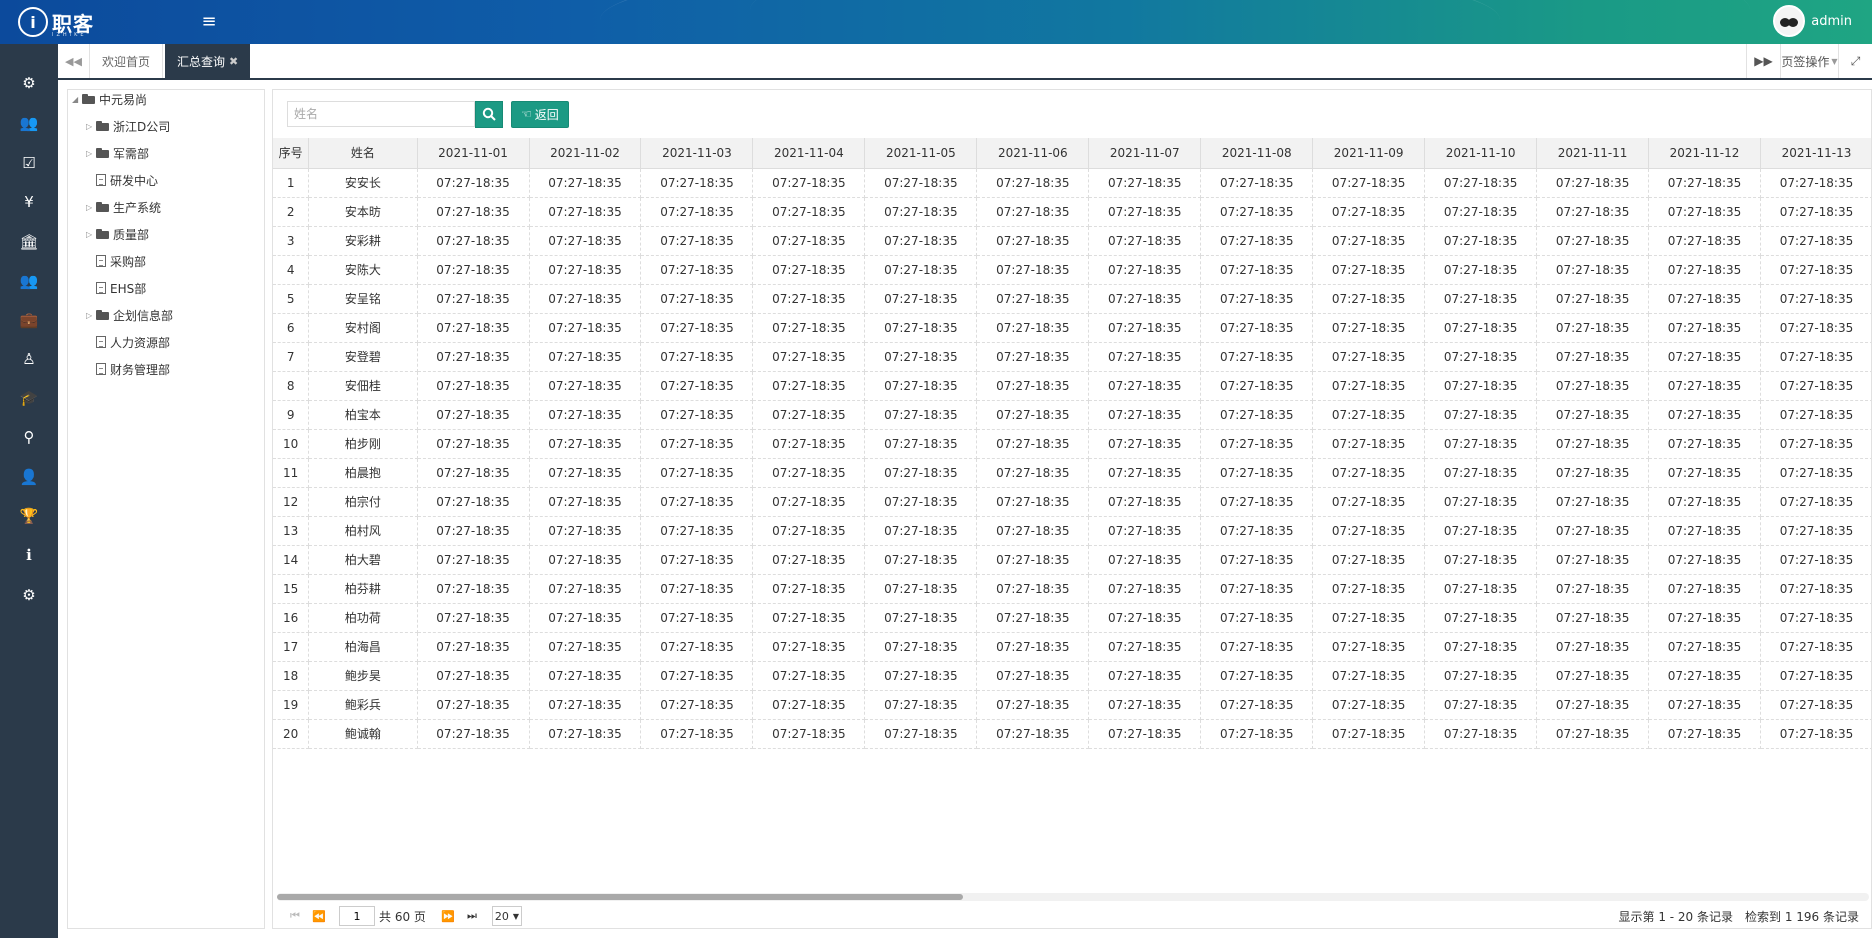  What do you see at coordinates (1705, 153) in the screenshot?
I see `column-header-date: 2021-11-12` at bounding box center [1705, 153].